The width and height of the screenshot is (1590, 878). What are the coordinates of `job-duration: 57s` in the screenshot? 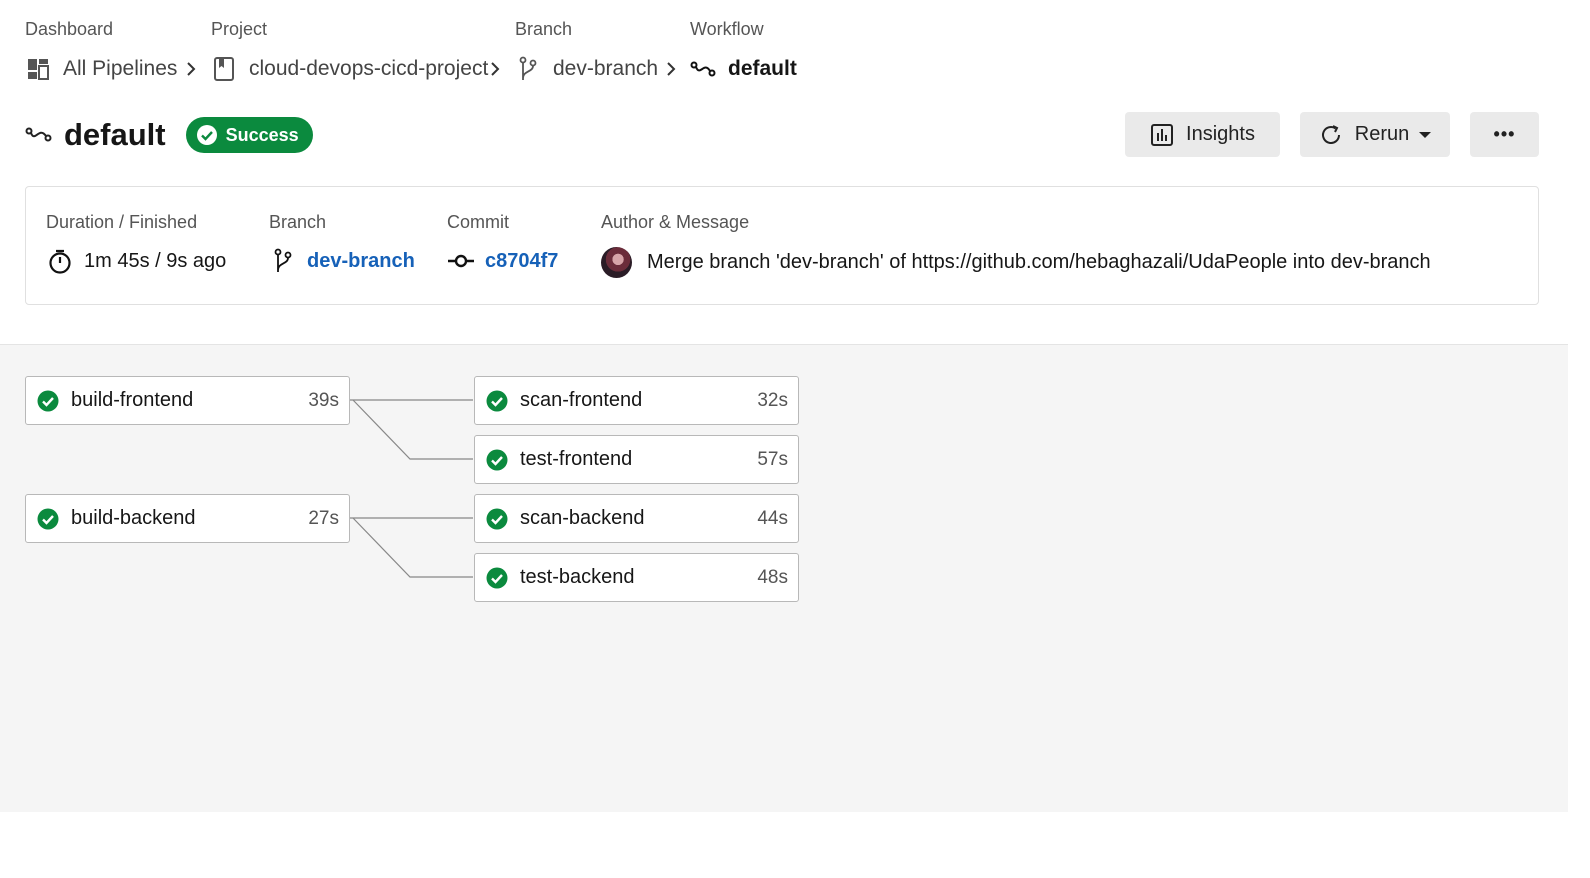 It's located at (772, 459).